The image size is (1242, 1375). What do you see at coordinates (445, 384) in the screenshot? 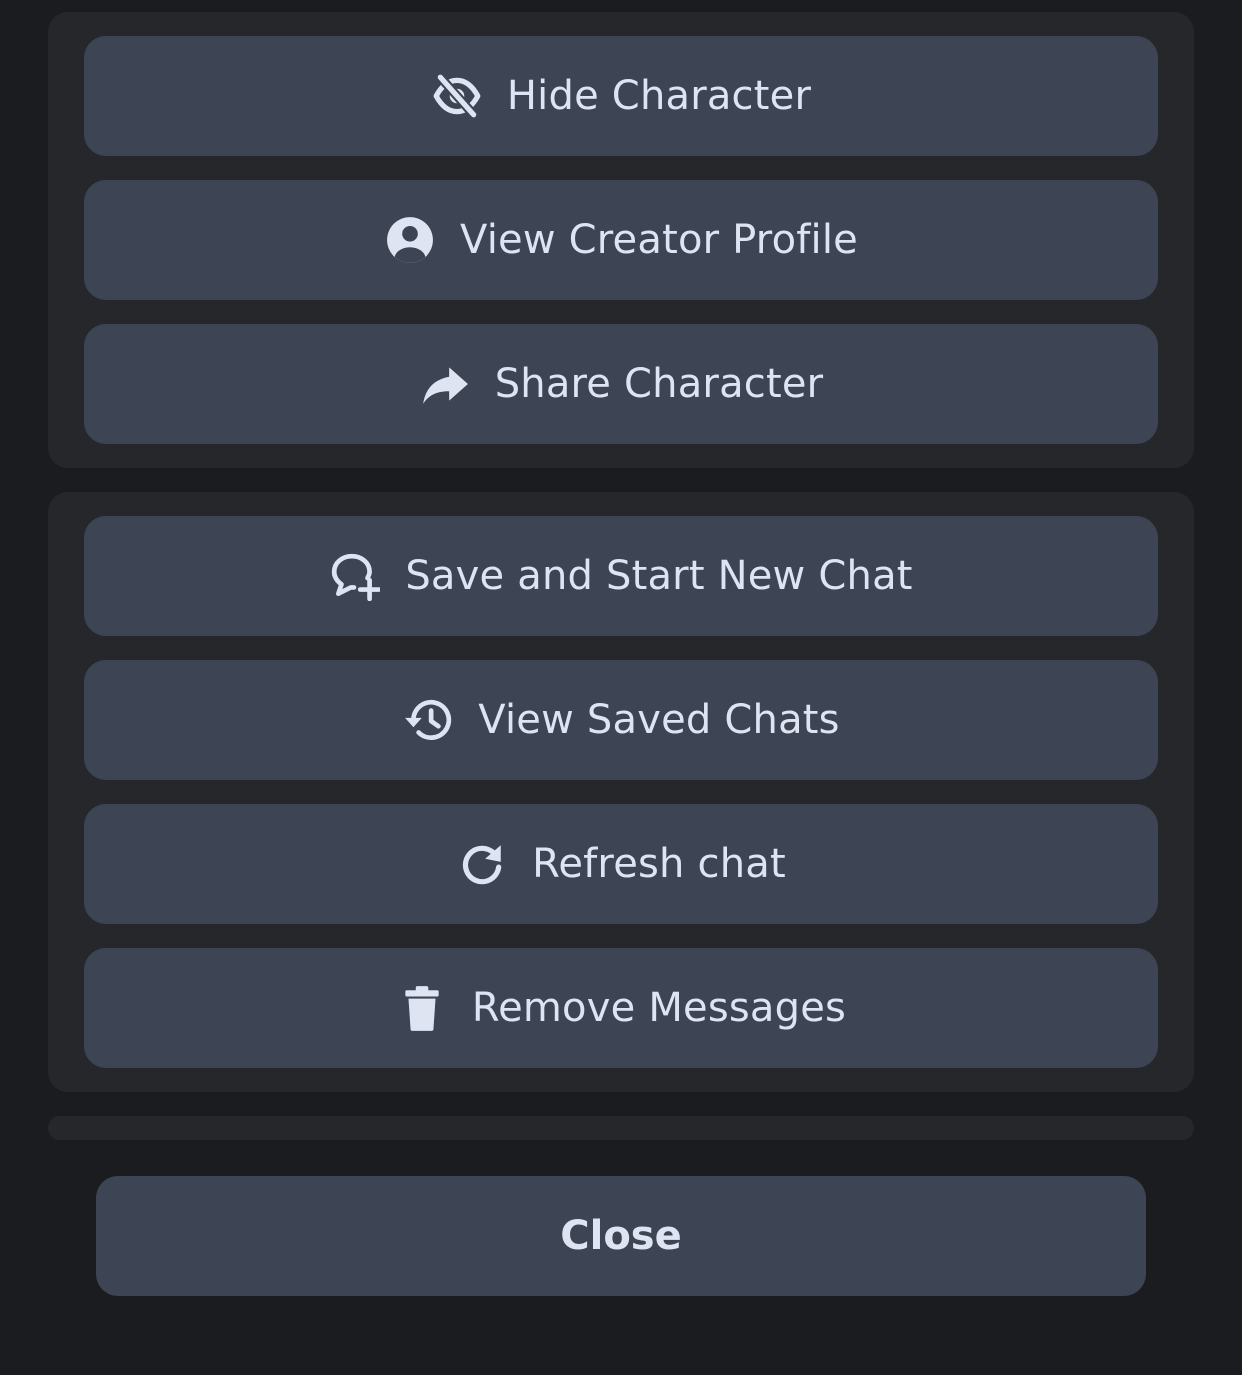
I see `share-arrow-icon` at bounding box center [445, 384].